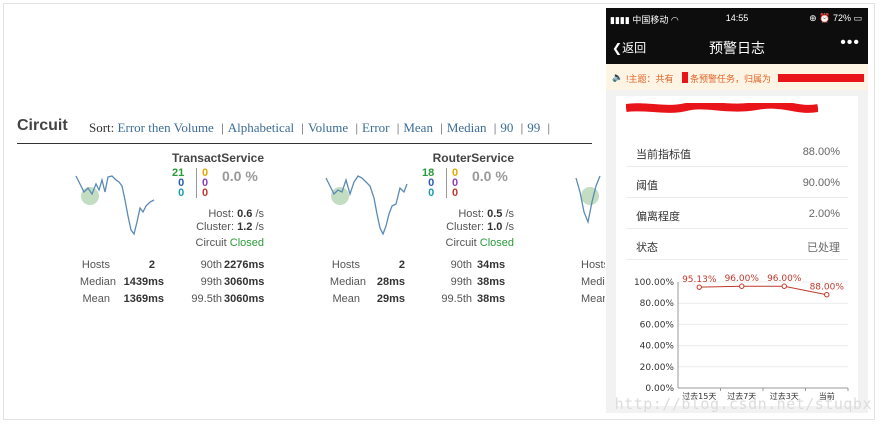  I want to click on stat-value-mean: 1369ms, so click(143, 299).